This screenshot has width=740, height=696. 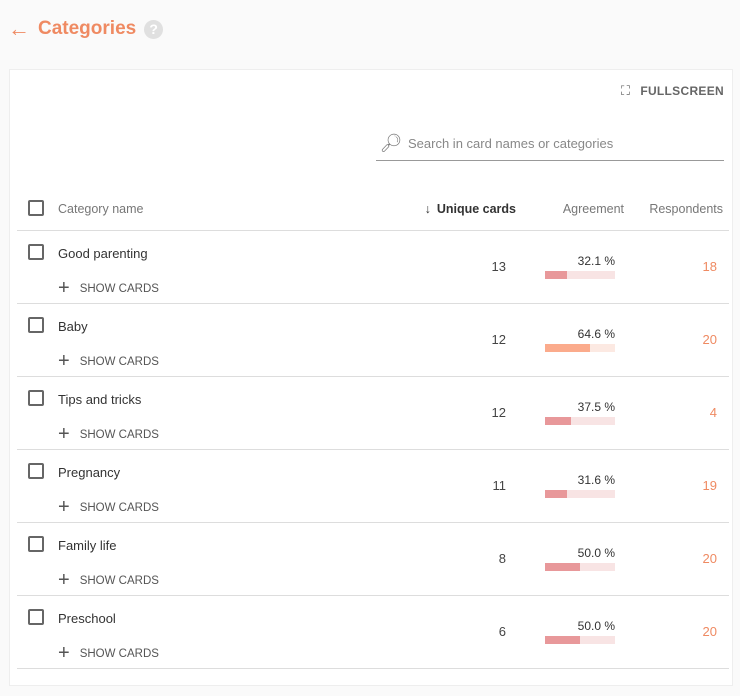 I want to click on page-header: ← Categories ?, so click(x=86, y=29).